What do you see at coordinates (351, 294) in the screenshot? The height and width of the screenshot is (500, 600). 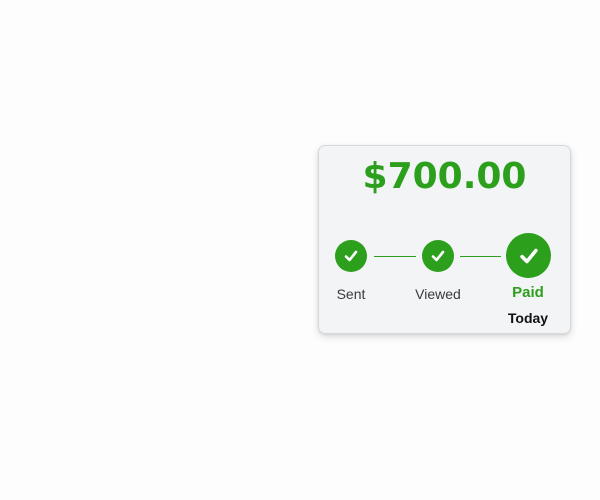 I see `step-label-sent: Sent` at bounding box center [351, 294].